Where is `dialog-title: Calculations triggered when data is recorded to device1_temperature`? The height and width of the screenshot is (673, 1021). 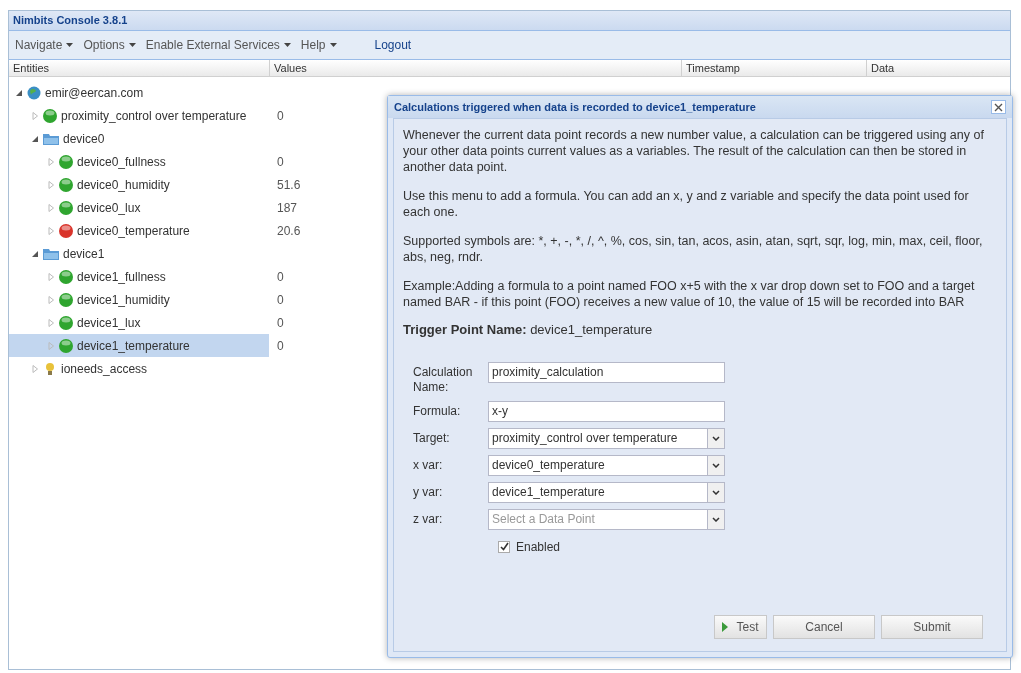 dialog-title: Calculations triggered when data is recorded to device1_temperature is located at coordinates (575, 107).